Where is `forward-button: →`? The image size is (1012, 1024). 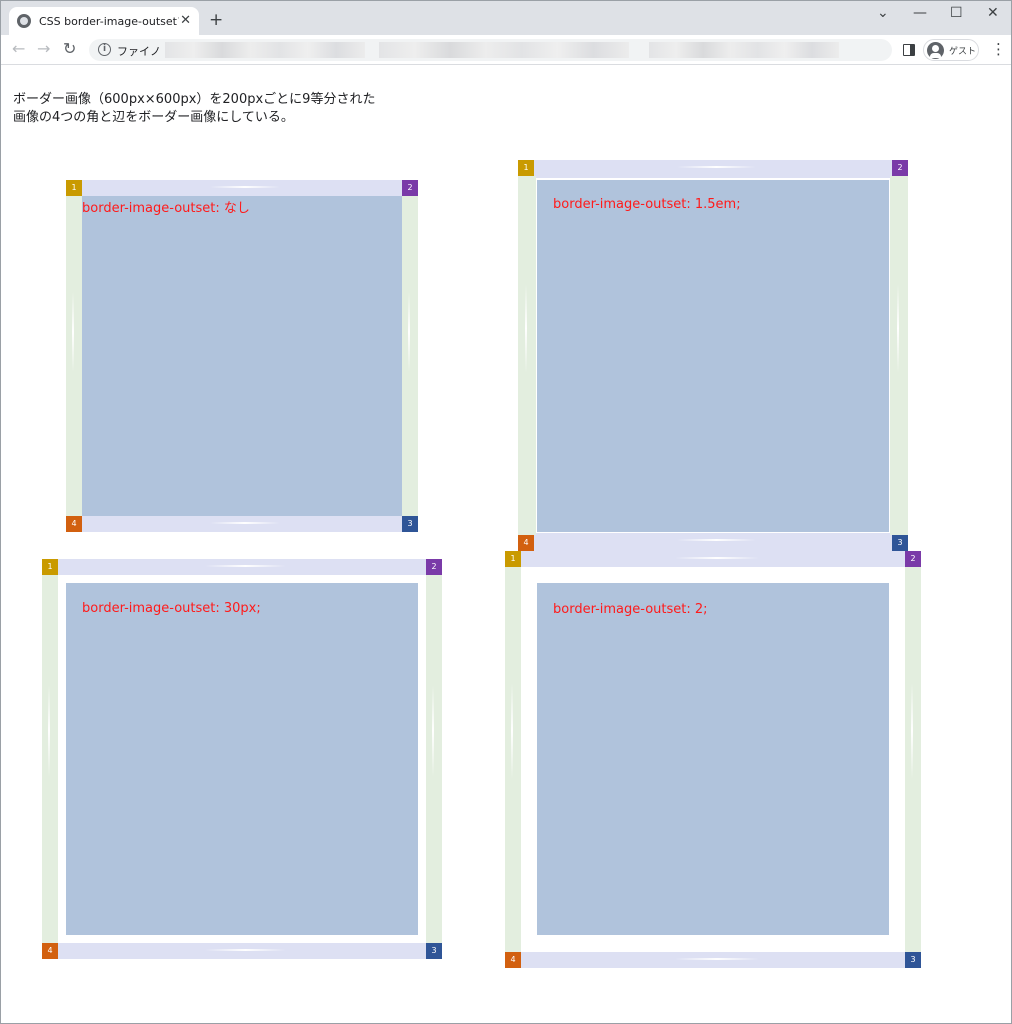
forward-button: → is located at coordinates (43, 49).